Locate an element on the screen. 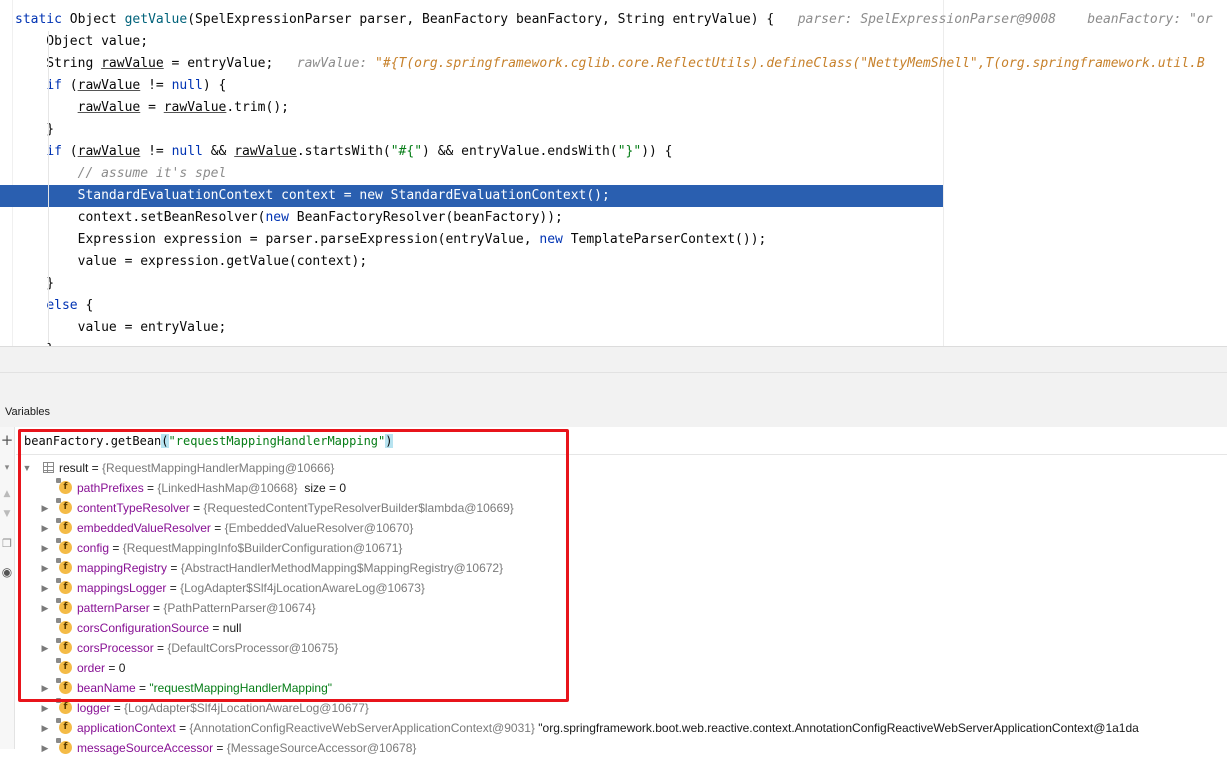  code-token: TemplateParserContext()); is located at coordinates (664, 239).